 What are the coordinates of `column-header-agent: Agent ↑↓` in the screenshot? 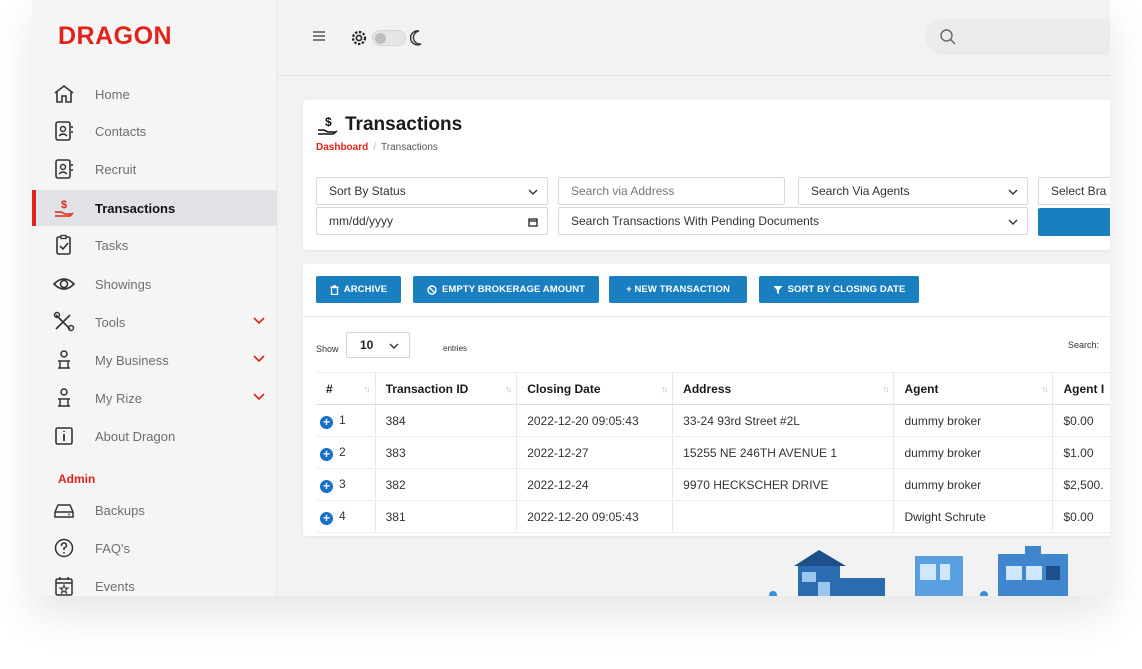 It's located at (973, 388).